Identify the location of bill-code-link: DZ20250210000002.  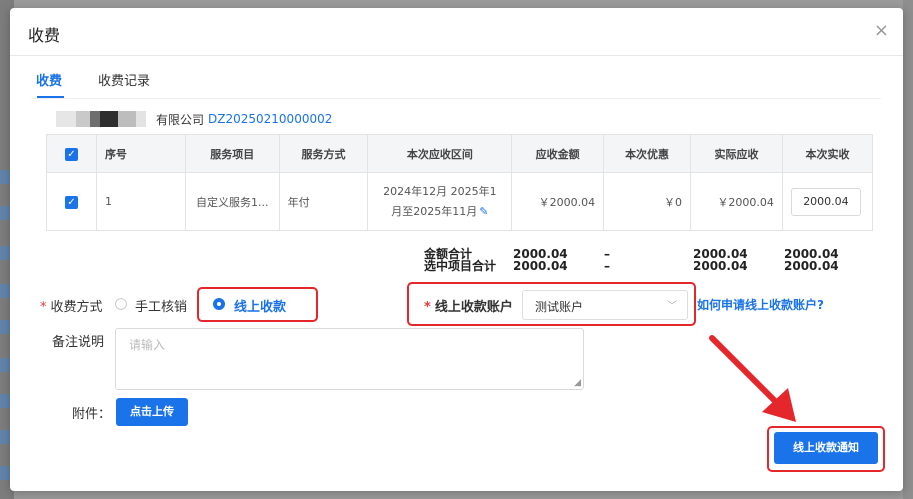
(270, 119).